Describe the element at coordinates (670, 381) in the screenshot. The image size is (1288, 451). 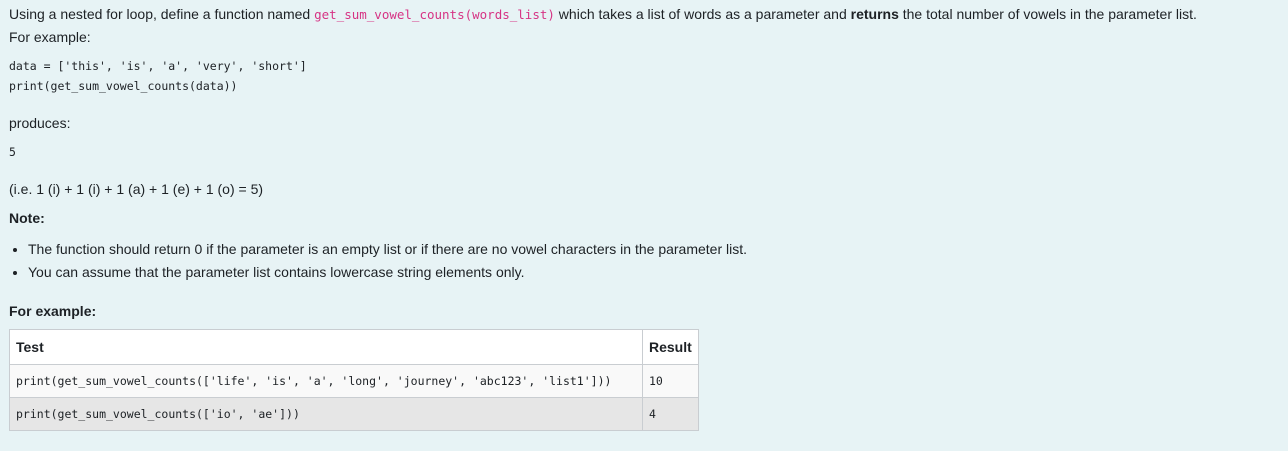
I see `result-cell: 10` at that location.